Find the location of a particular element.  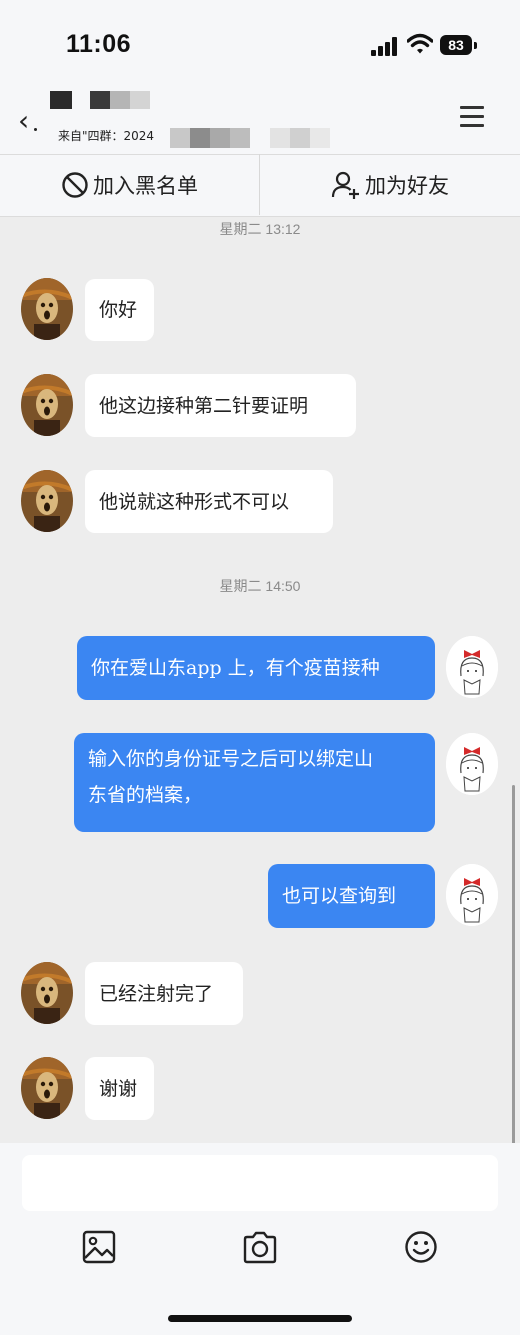

add-friend-label: 加为好友 is located at coordinates (407, 185).